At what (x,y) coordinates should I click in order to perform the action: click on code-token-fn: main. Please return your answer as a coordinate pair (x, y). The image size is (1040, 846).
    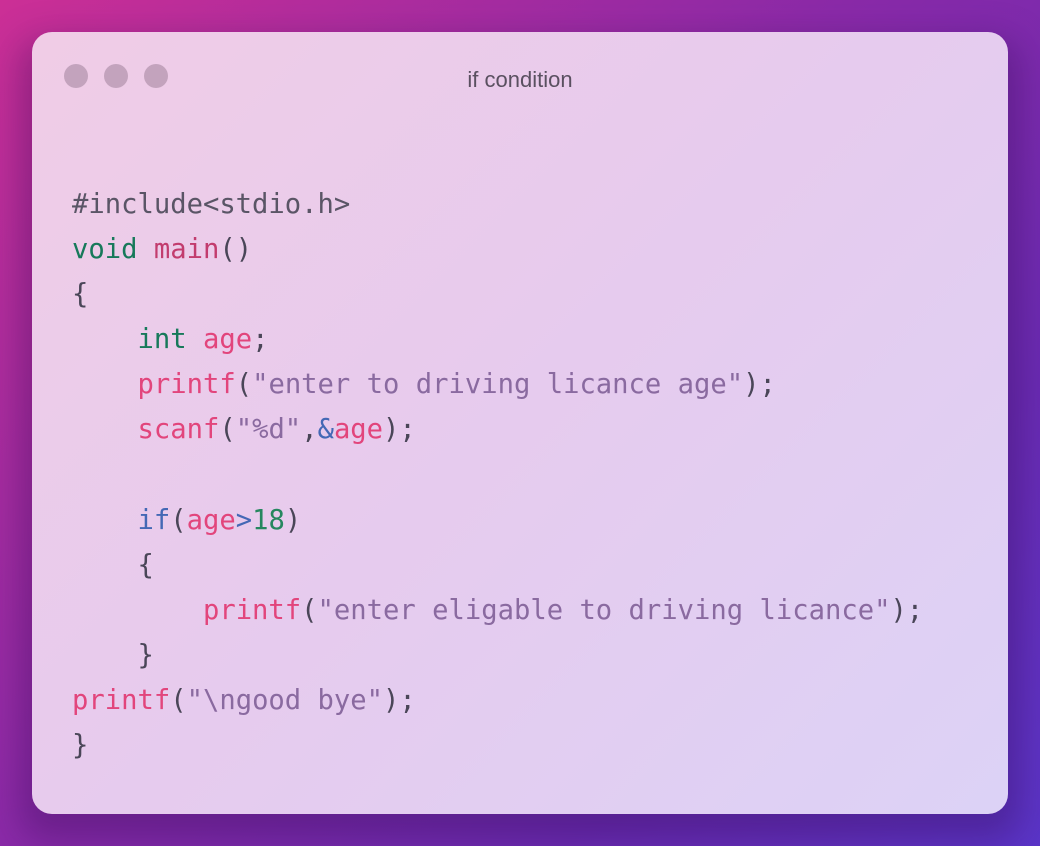
    Looking at the image, I should click on (186, 250).